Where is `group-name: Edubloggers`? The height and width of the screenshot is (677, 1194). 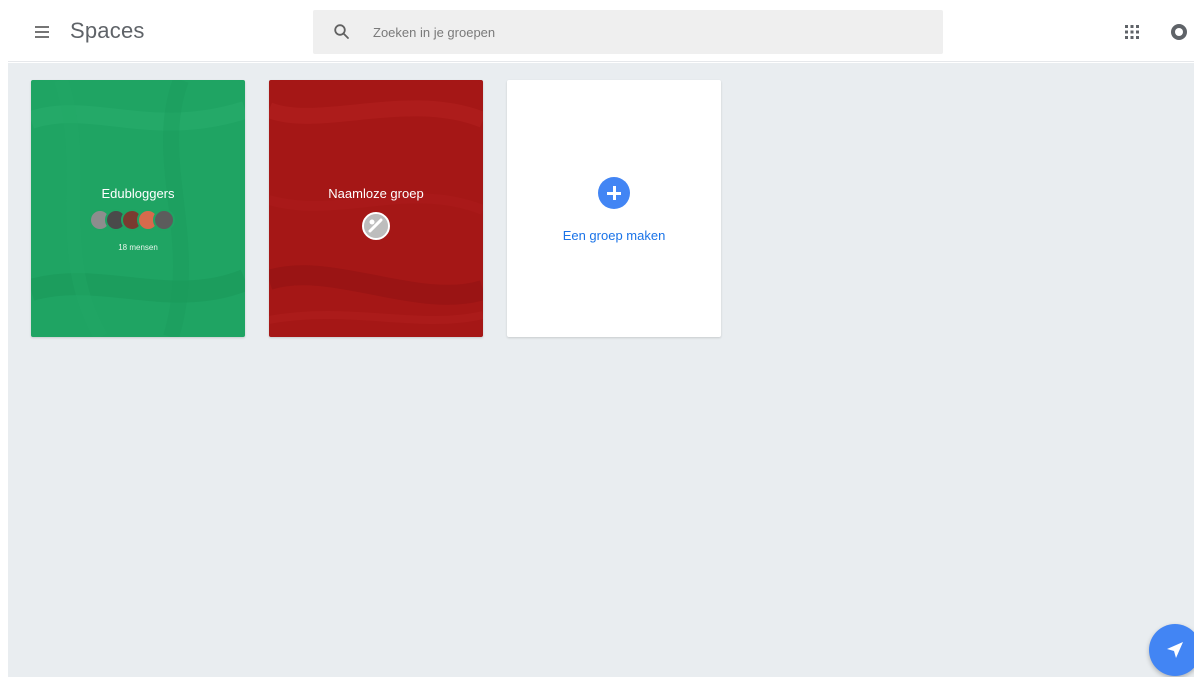
group-name: Edubloggers is located at coordinates (138, 193).